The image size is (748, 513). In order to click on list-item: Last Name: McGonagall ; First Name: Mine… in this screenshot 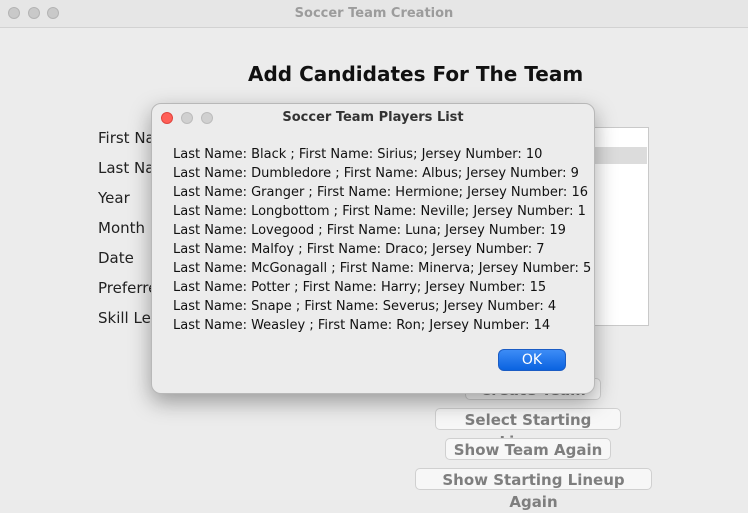, I will do `click(382, 268)`.